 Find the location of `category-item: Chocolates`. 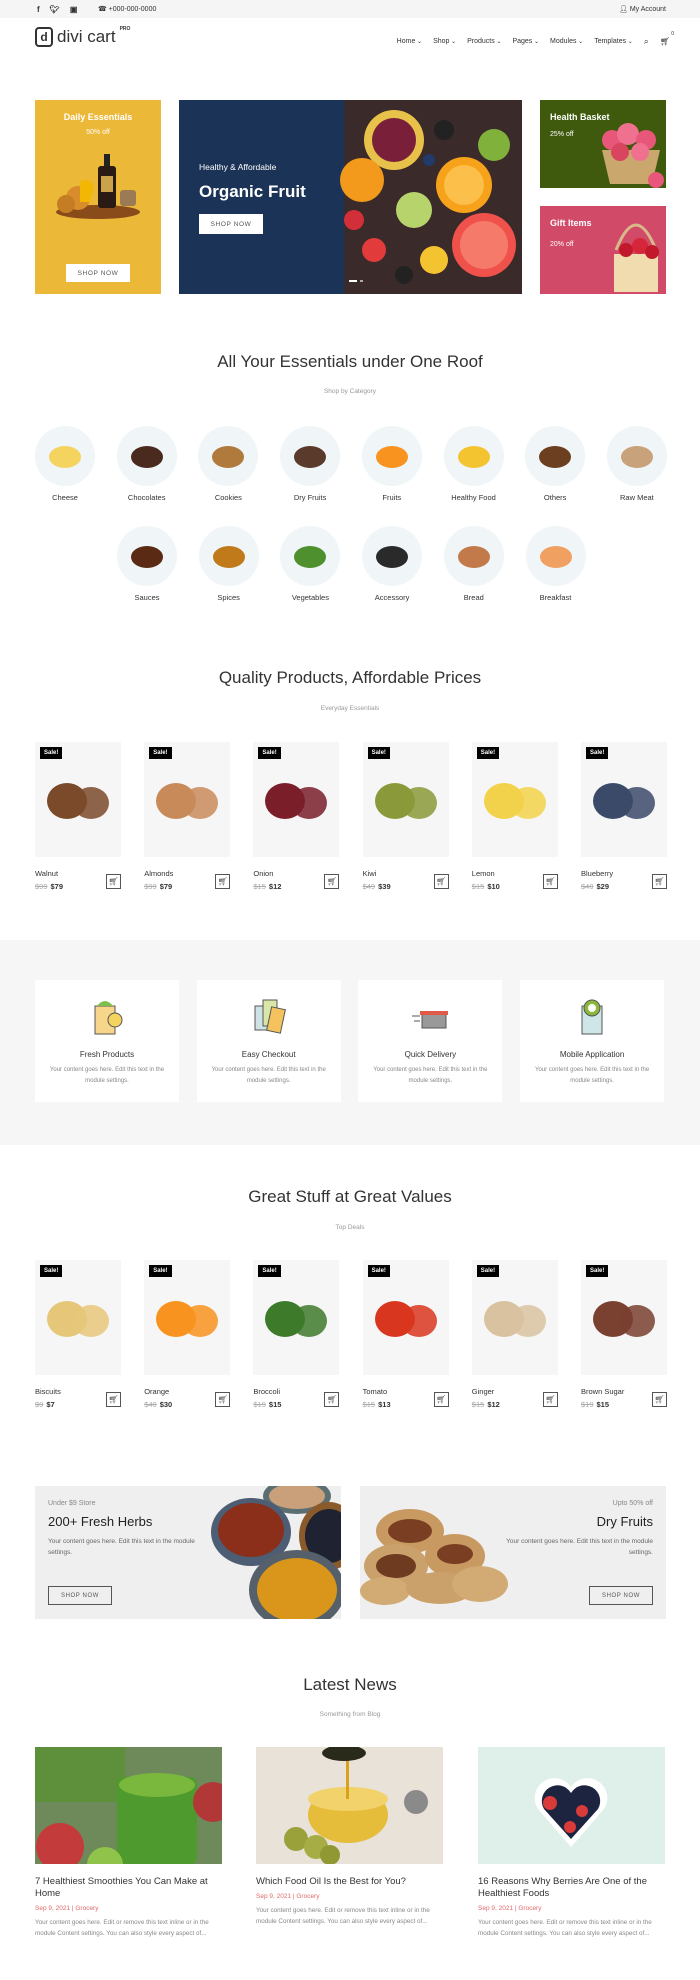

category-item: Chocolates is located at coordinates (146, 464).